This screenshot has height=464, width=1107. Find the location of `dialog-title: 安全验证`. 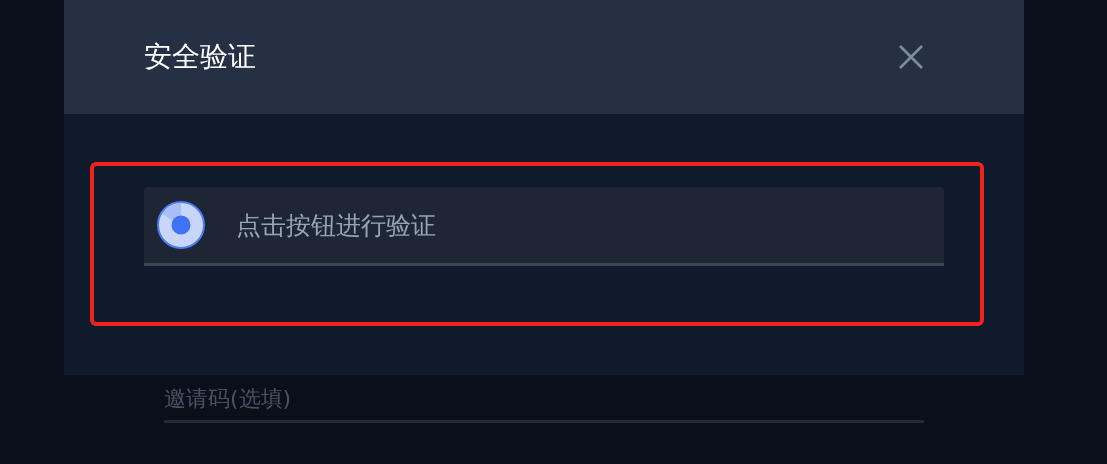

dialog-title: 安全验证 is located at coordinates (200, 57).